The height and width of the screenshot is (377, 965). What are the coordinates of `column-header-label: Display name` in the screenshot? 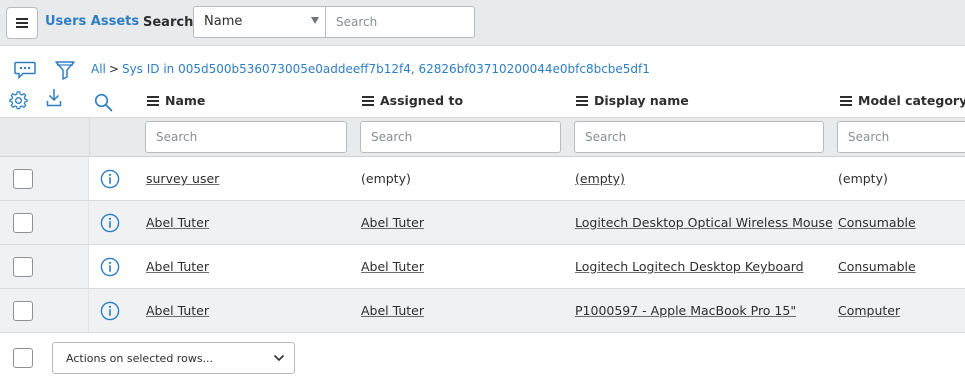 It's located at (641, 100).